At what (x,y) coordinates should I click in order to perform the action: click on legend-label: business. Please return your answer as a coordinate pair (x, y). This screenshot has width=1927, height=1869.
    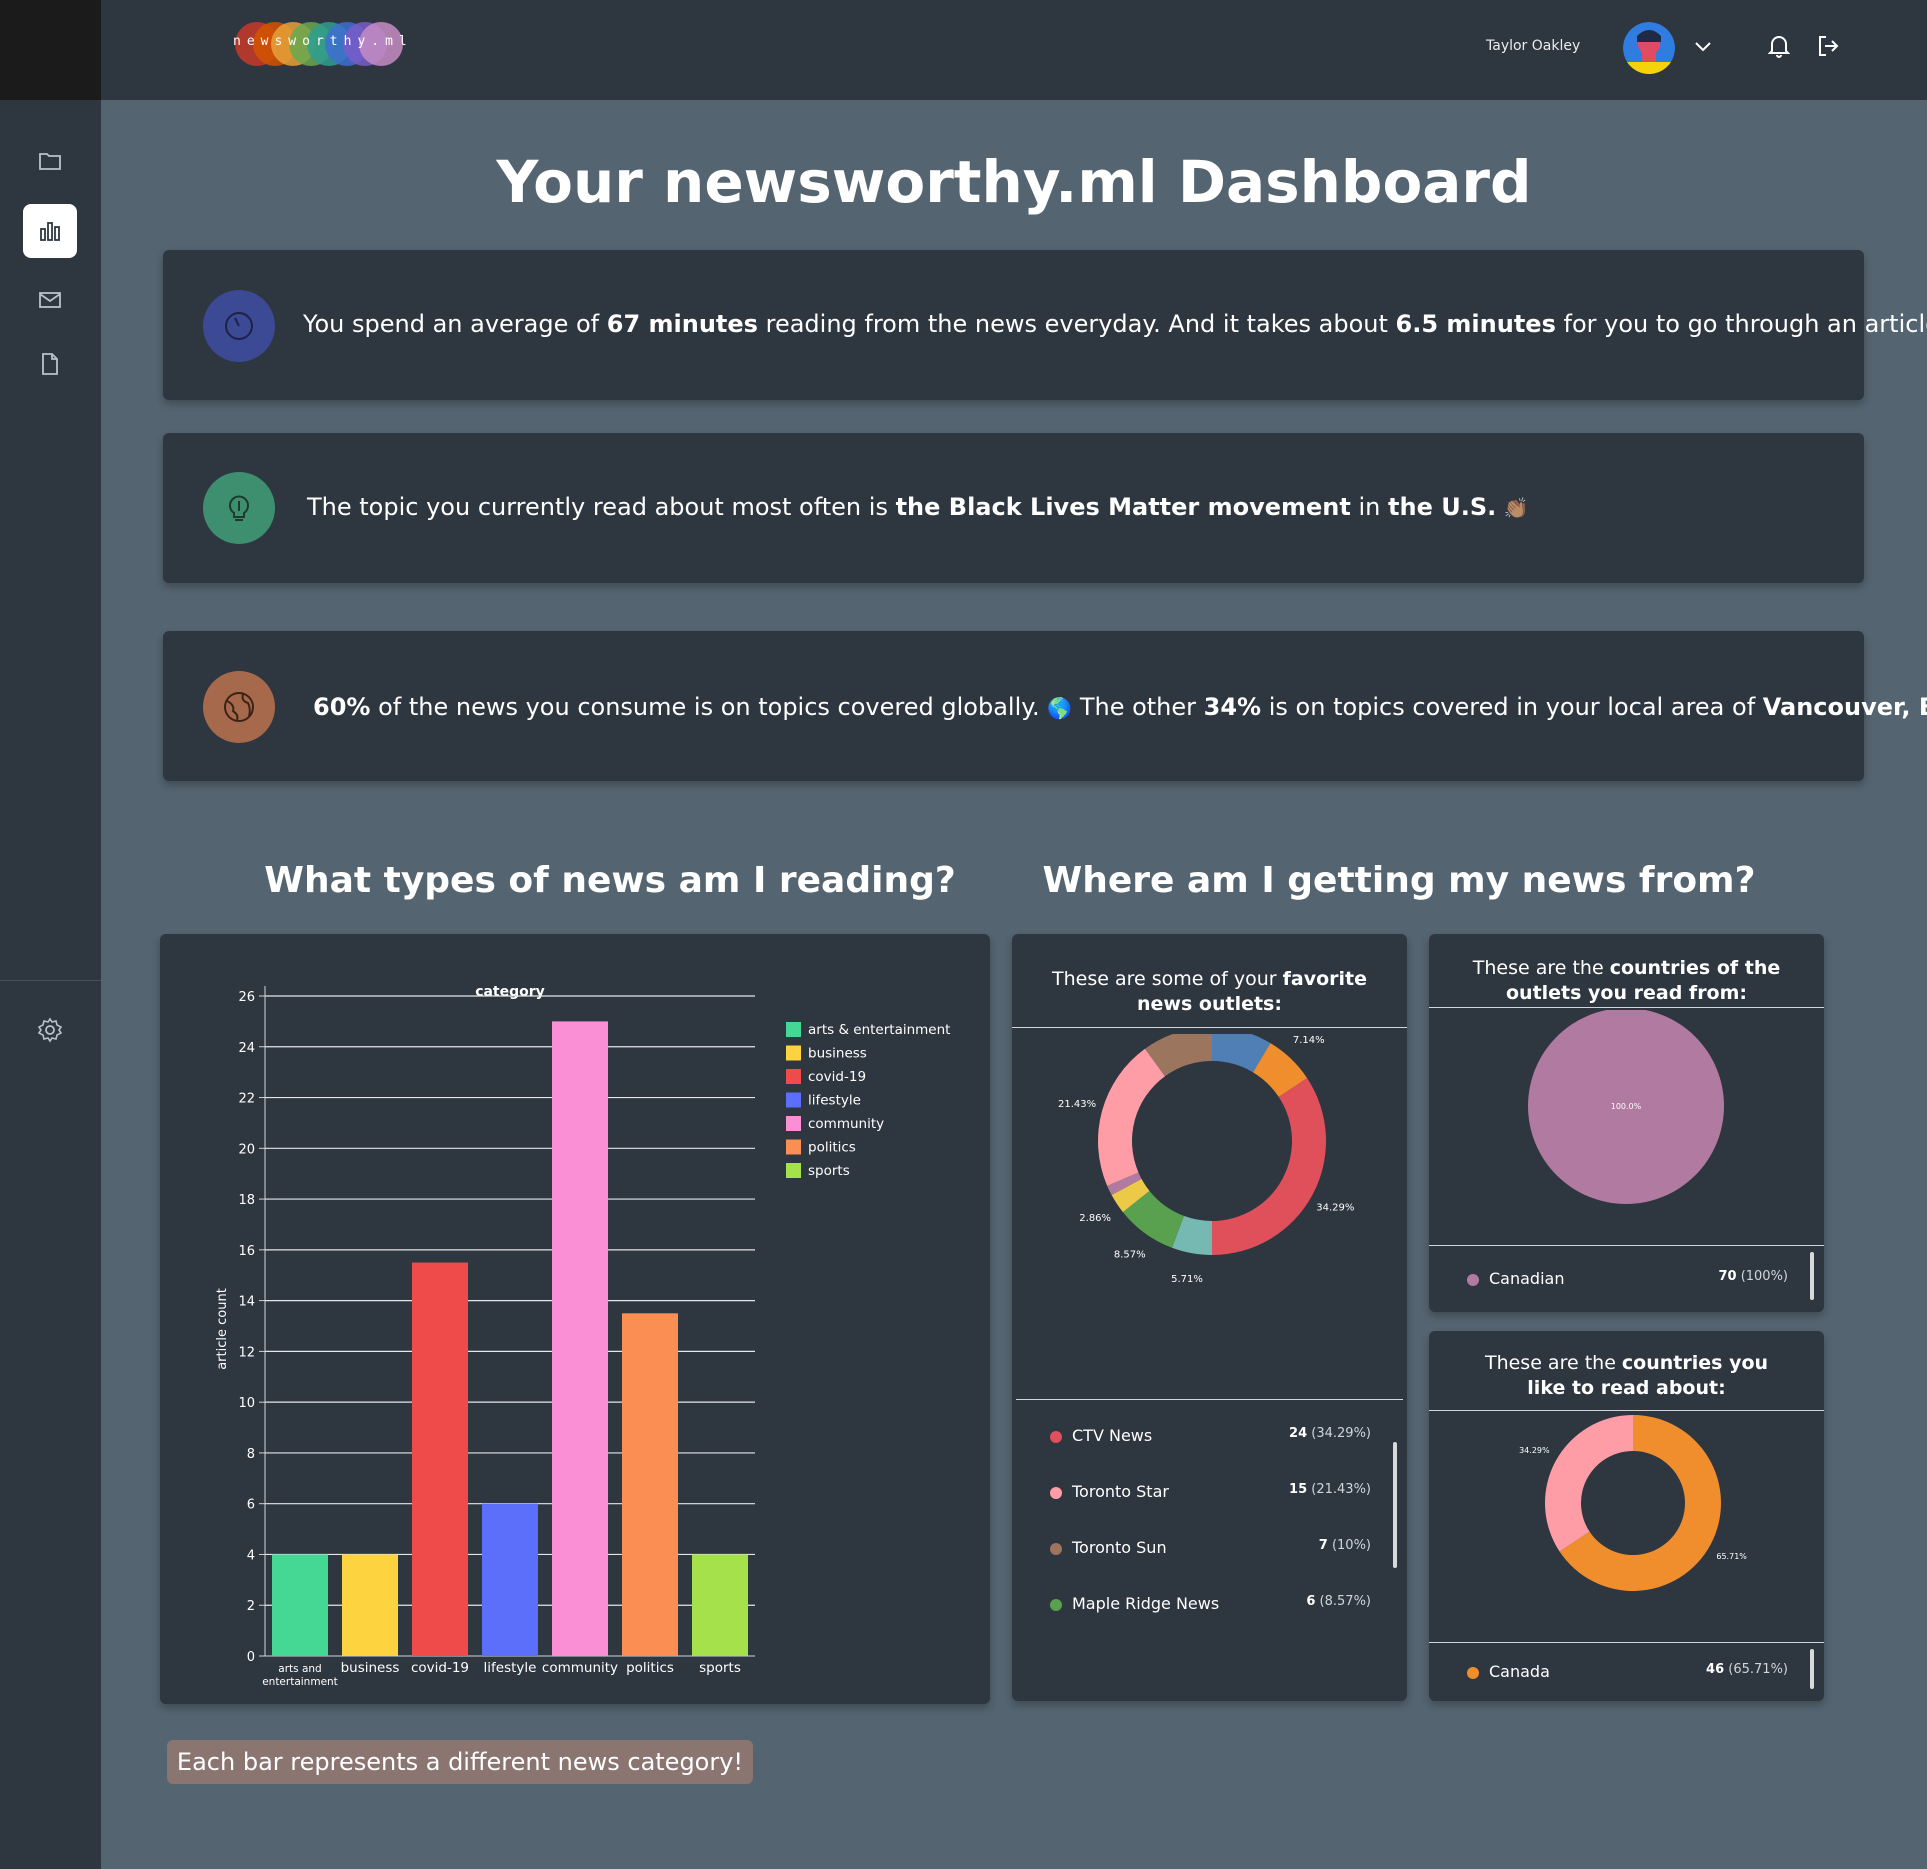
    Looking at the image, I should click on (837, 1054).